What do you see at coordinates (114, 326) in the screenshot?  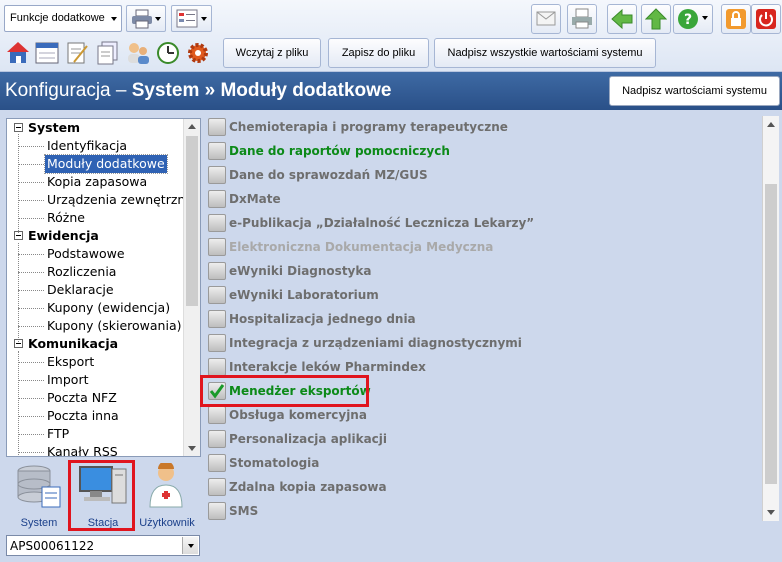 I see `tree-item-kupony-skierowania: Kupony (skierowania)` at bounding box center [114, 326].